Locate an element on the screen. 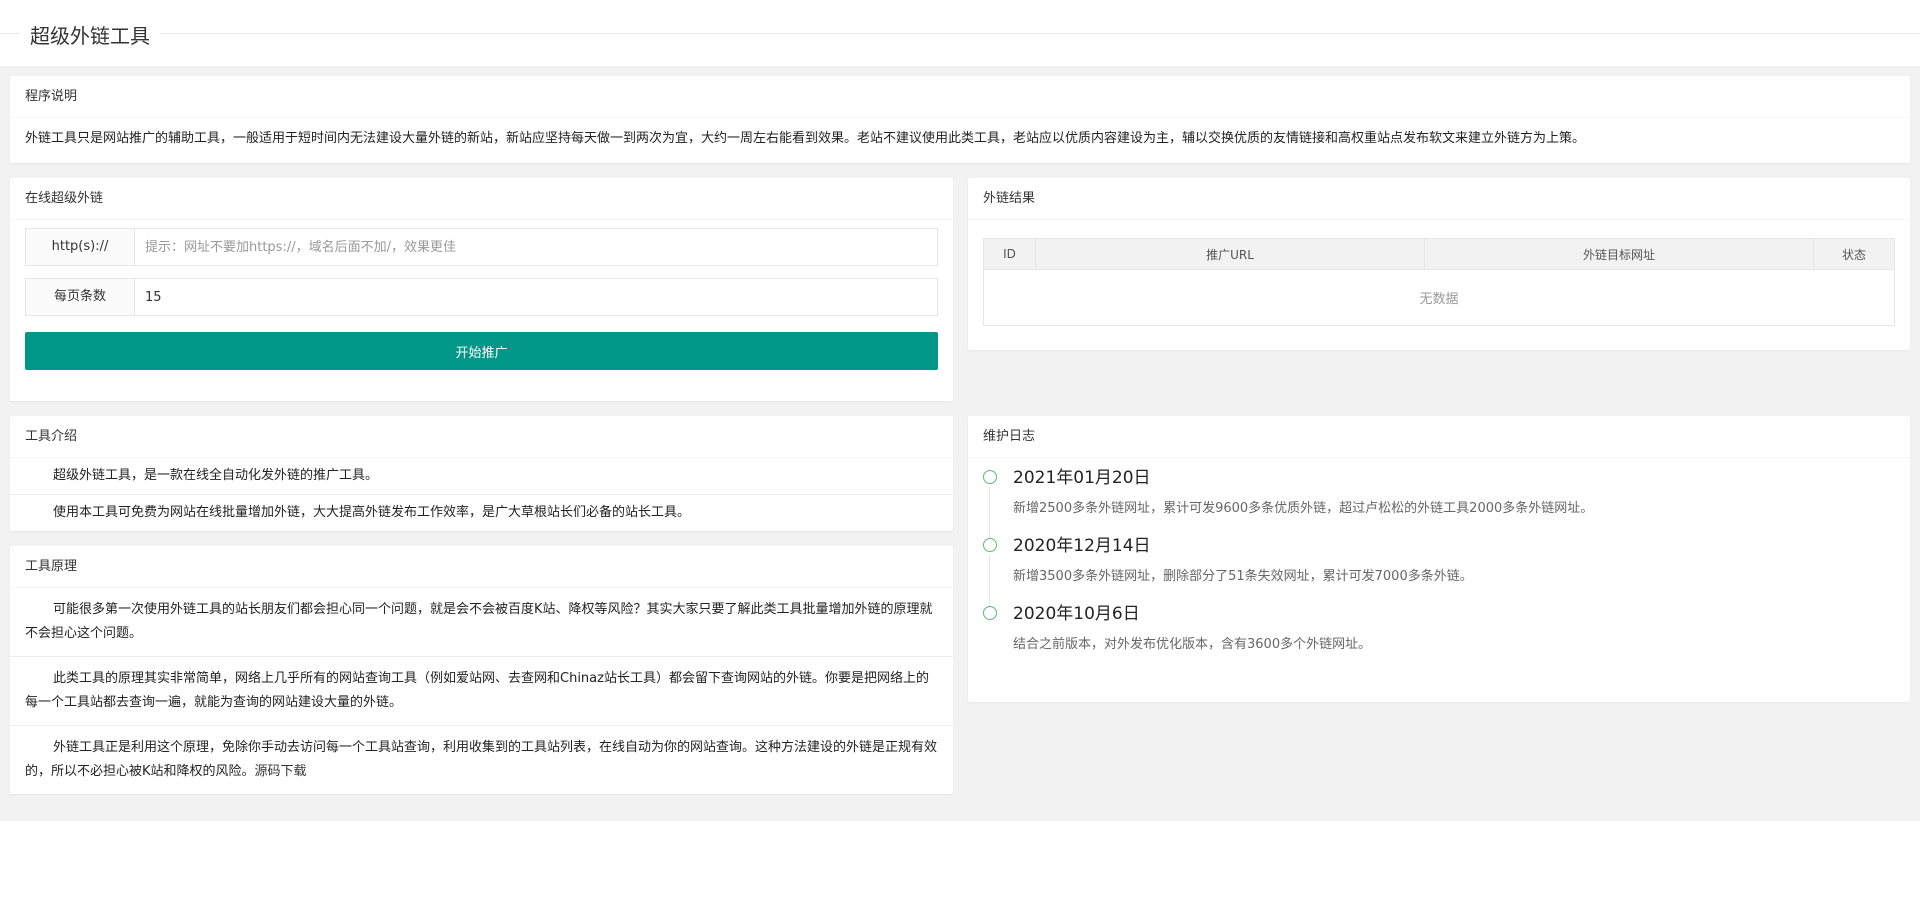 Image resolution: width=1920 pixels, height=916 pixels. empty-state: 无数据 is located at coordinates (1439, 297).